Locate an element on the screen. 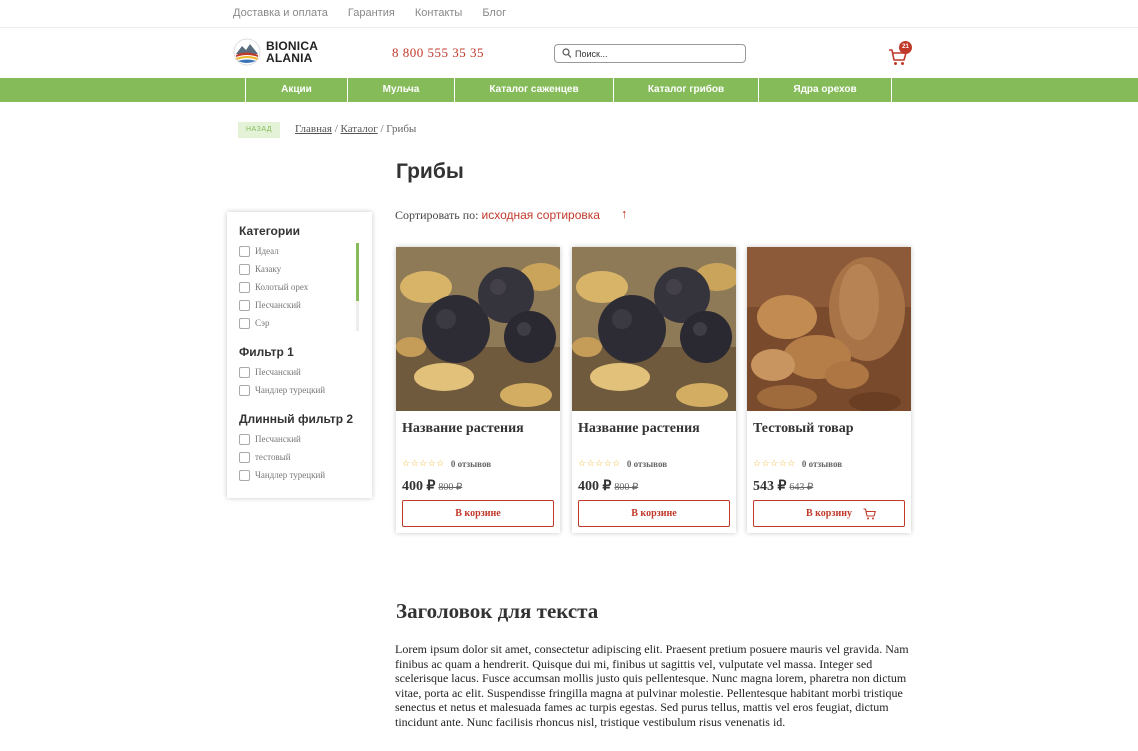 This screenshot has width=1138, height=751. filter-group-title: Фильтр 1 is located at coordinates (266, 352).